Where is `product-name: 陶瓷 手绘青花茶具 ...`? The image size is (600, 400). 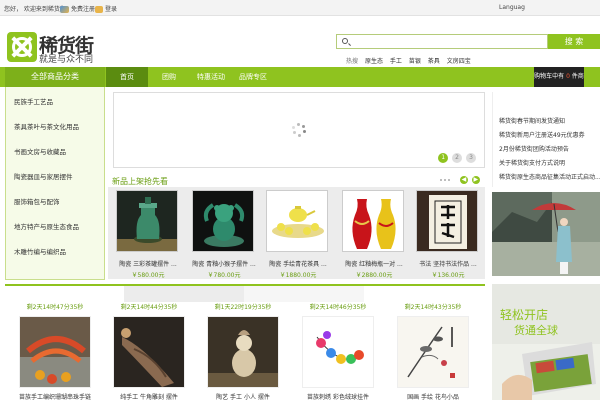
product-name: 陶瓷 手绘青花茶具 ... is located at coordinates (298, 263).